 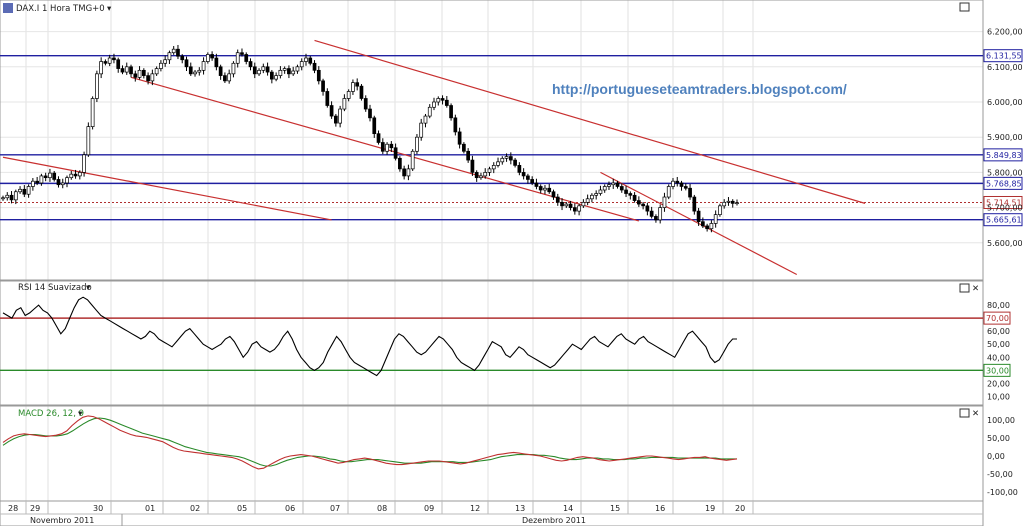 I want to click on rsi-maximize-icon, so click(x=964, y=288).